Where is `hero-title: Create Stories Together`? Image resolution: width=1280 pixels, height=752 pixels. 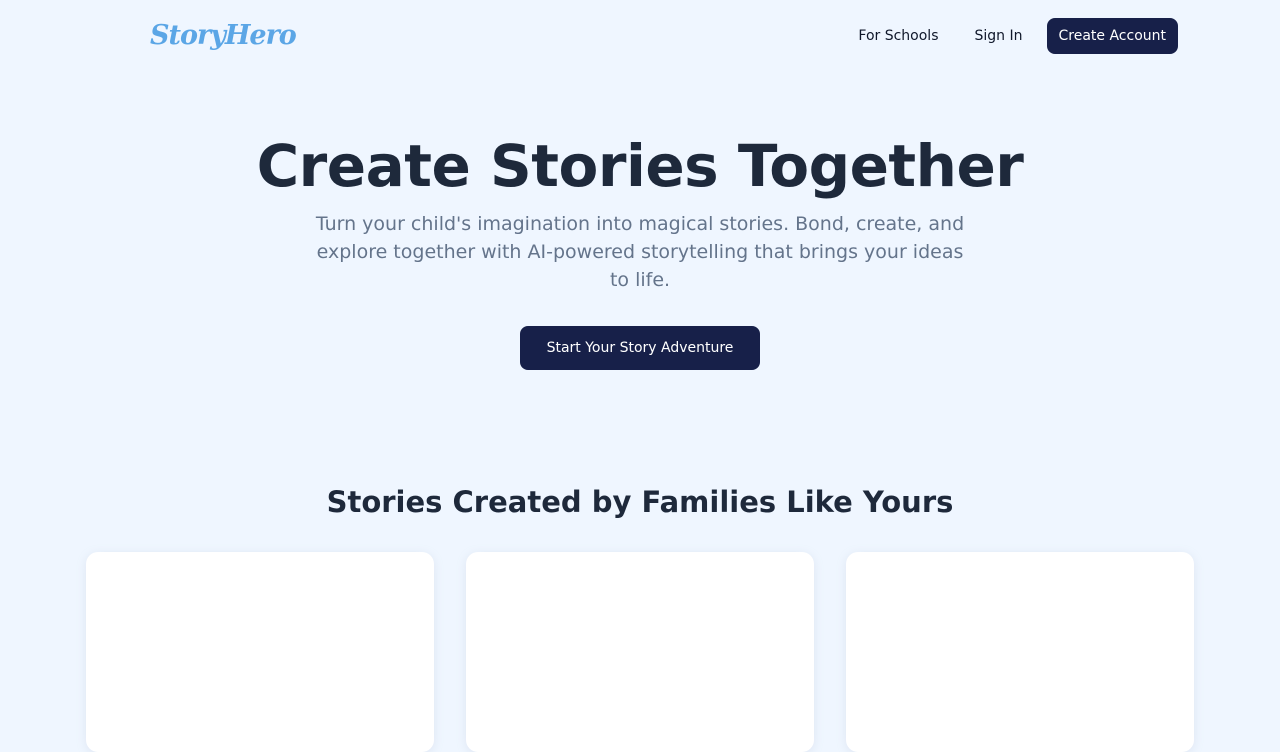 hero-title: Create Stories Together is located at coordinates (640, 166).